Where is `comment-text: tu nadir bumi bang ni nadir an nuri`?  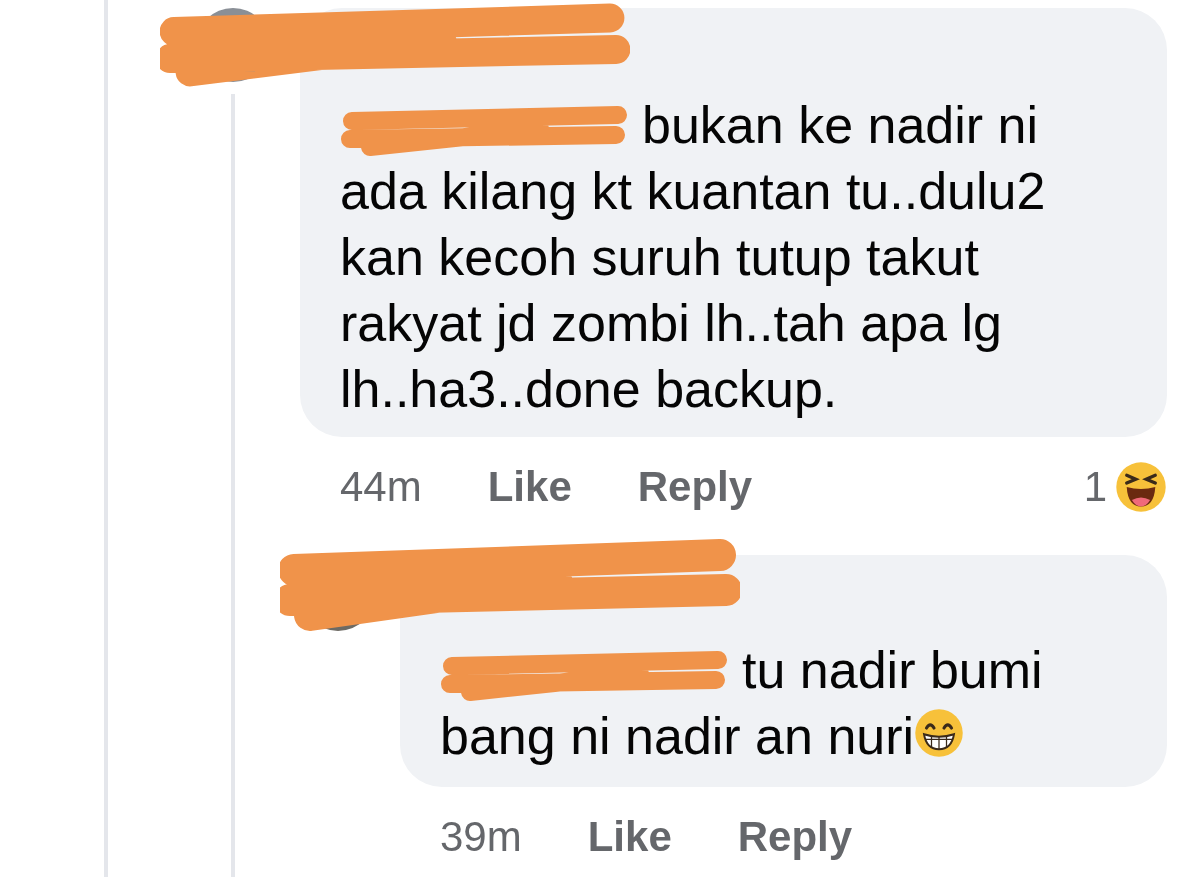 comment-text: tu nadir bumi bang ni nadir an nuri is located at coordinates (742, 703).